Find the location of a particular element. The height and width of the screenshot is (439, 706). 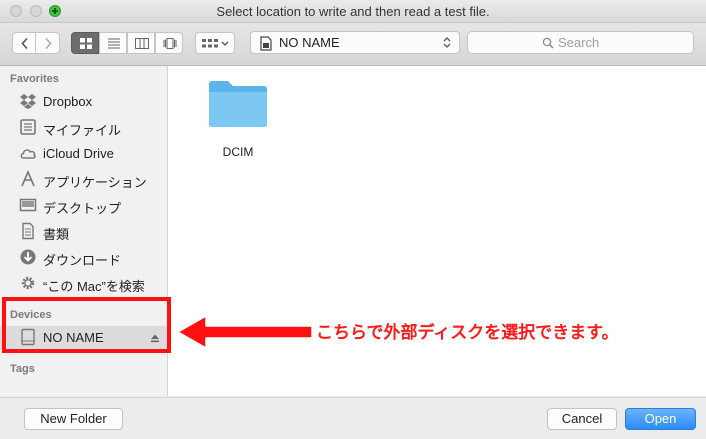

sidebar-item-search-this-mac: “この Mac”を検索 is located at coordinates (83, 284).